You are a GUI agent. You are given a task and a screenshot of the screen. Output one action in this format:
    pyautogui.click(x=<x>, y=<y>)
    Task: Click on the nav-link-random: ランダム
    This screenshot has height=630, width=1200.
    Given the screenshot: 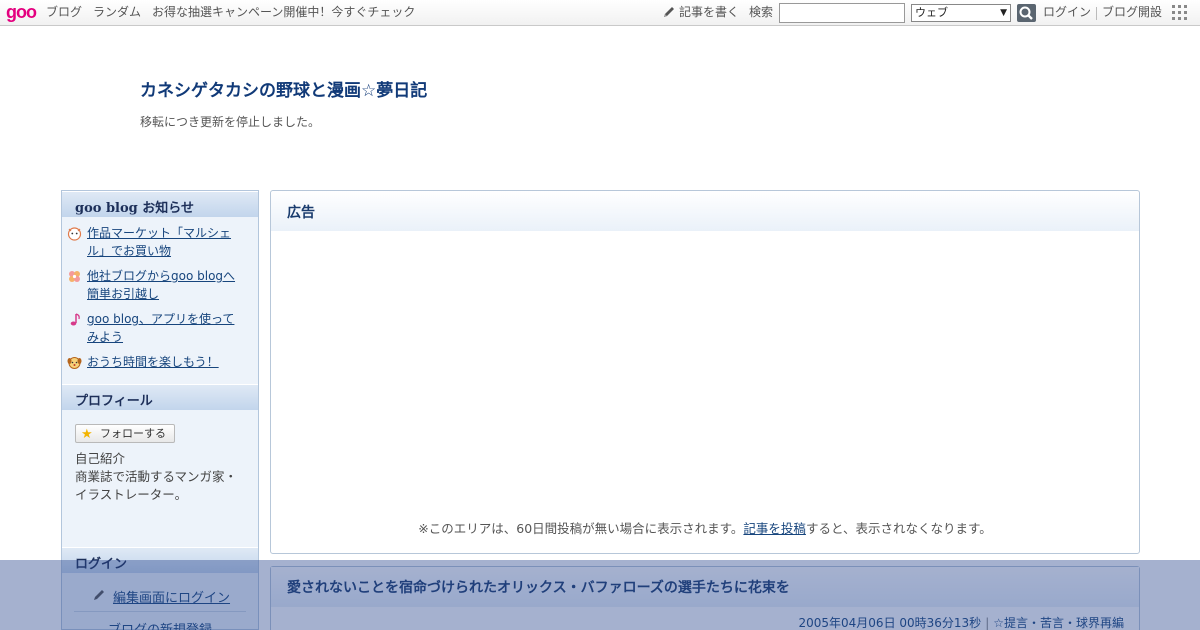 What is the action you would take?
    pyautogui.click(x=117, y=12)
    